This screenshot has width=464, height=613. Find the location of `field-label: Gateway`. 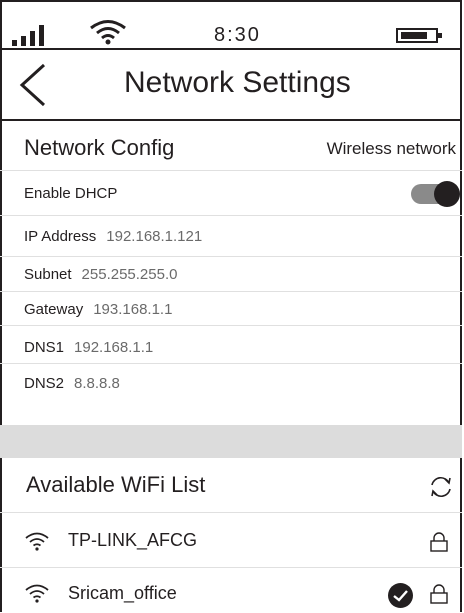

field-label: Gateway is located at coordinates (54, 309).